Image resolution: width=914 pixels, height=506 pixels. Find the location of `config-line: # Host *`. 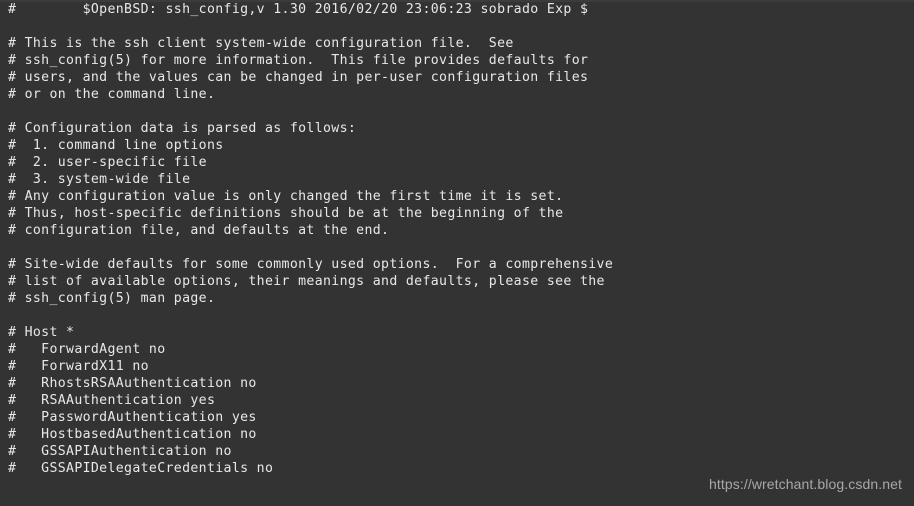

config-line: # Host * is located at coordinates (41, 332).